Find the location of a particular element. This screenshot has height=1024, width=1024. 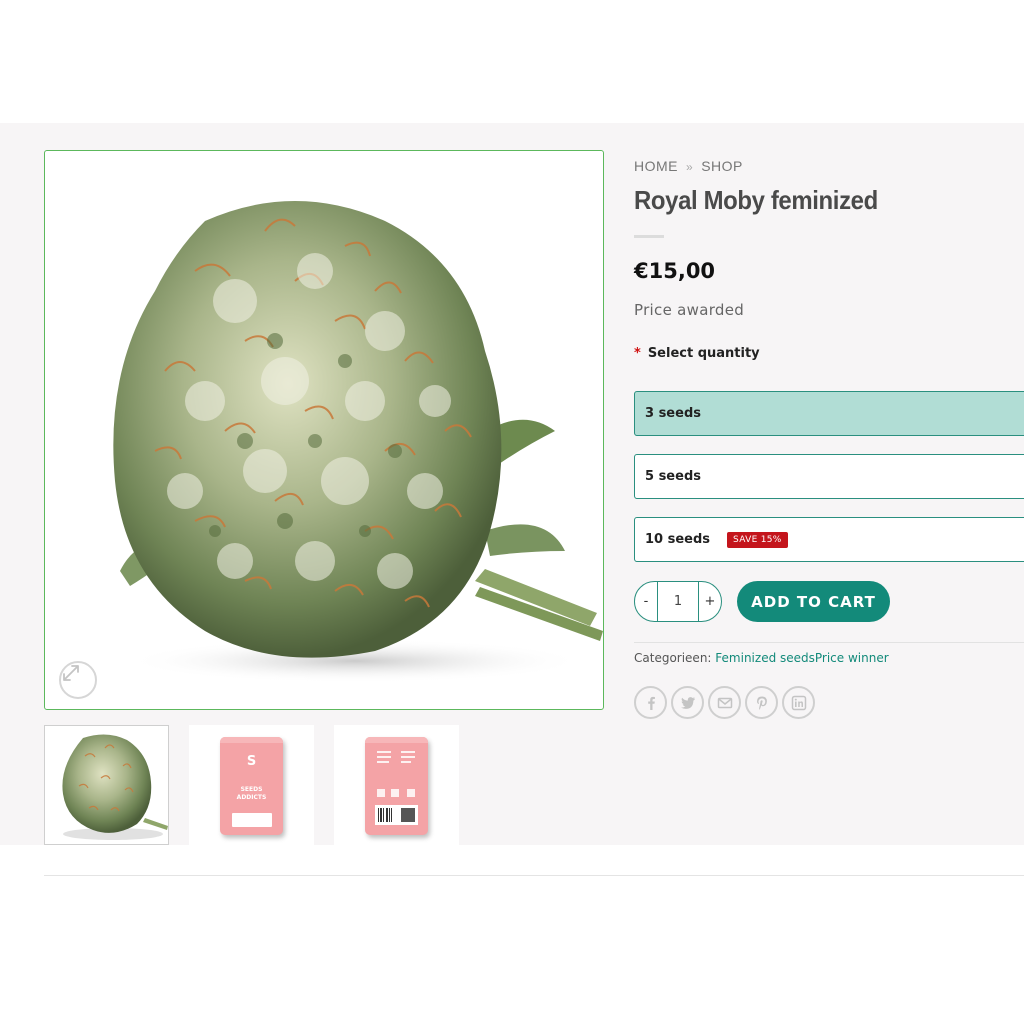

category-link-feminized: Feminized seeds is located at coordinates (765, 658).